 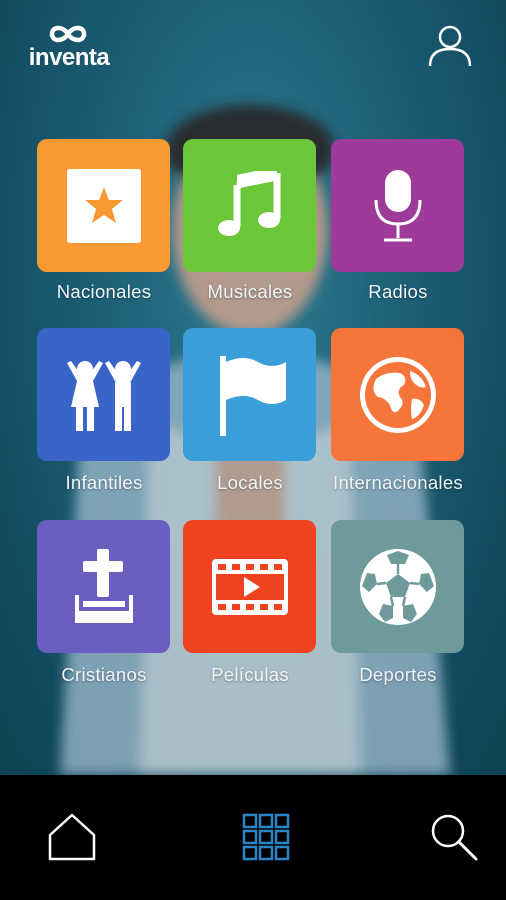 What do you see at coordinates (248, 203) in the screenshot?
I see `music-note-icon` at bounding box center [248, 203].